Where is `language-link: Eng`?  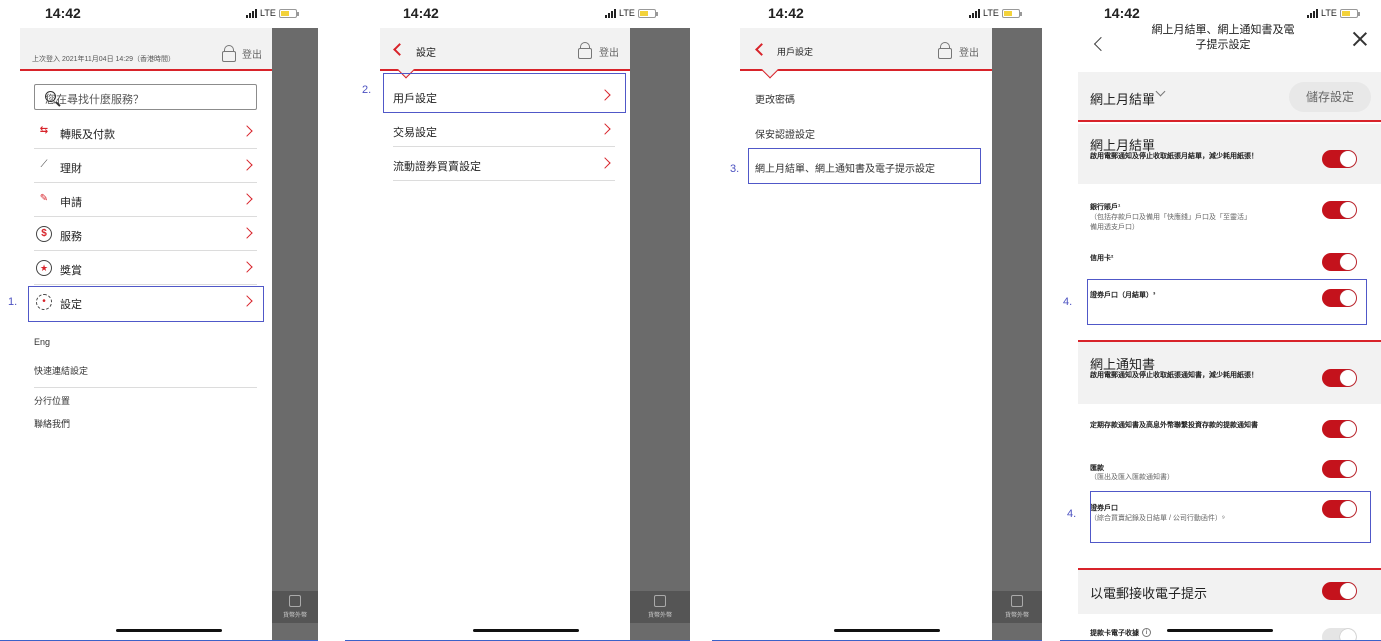 language-link: Eng is located at coordinates (42, 342).